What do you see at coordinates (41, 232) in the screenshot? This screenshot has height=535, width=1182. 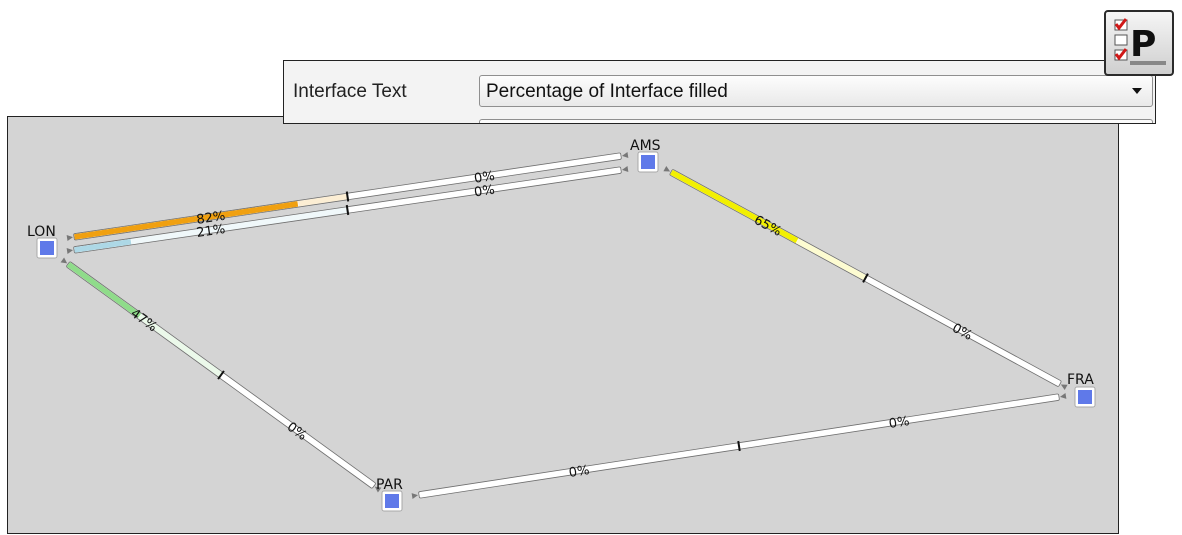 I see `node-label: LON` at bounding box center [41, 232].